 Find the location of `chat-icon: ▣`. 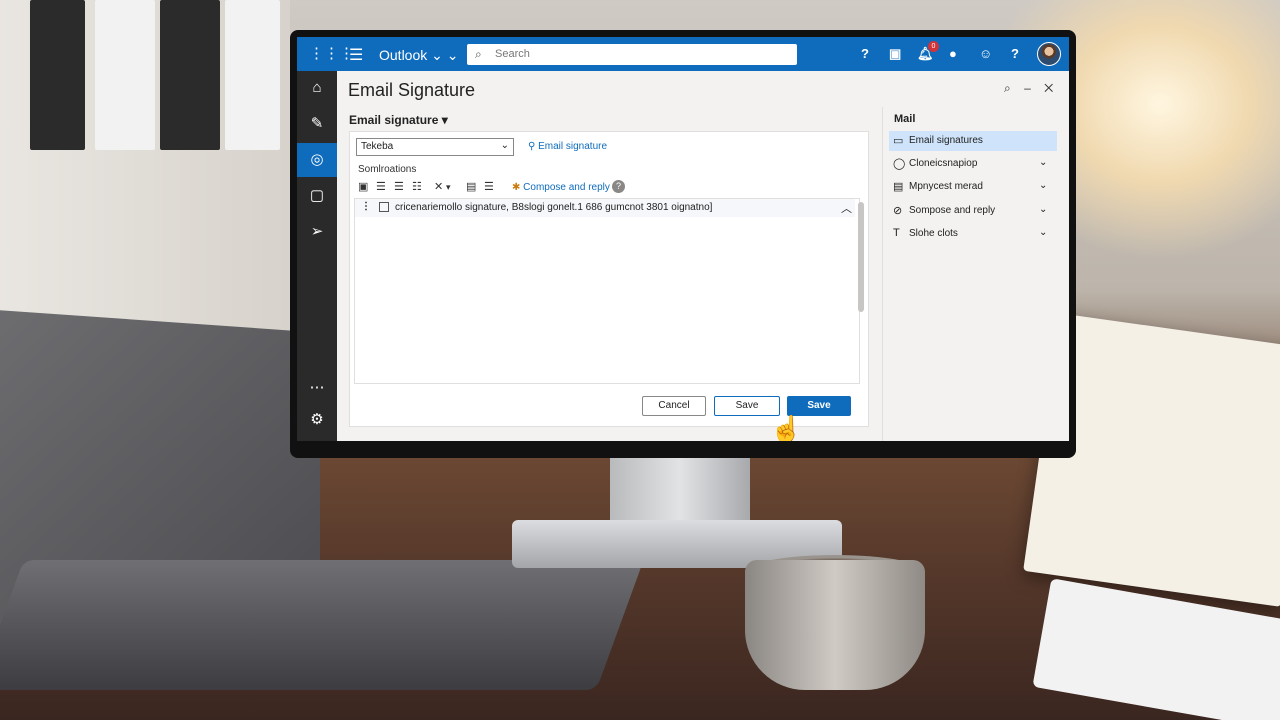

chat-icon: ▣ is located at coordinates (895, 54).